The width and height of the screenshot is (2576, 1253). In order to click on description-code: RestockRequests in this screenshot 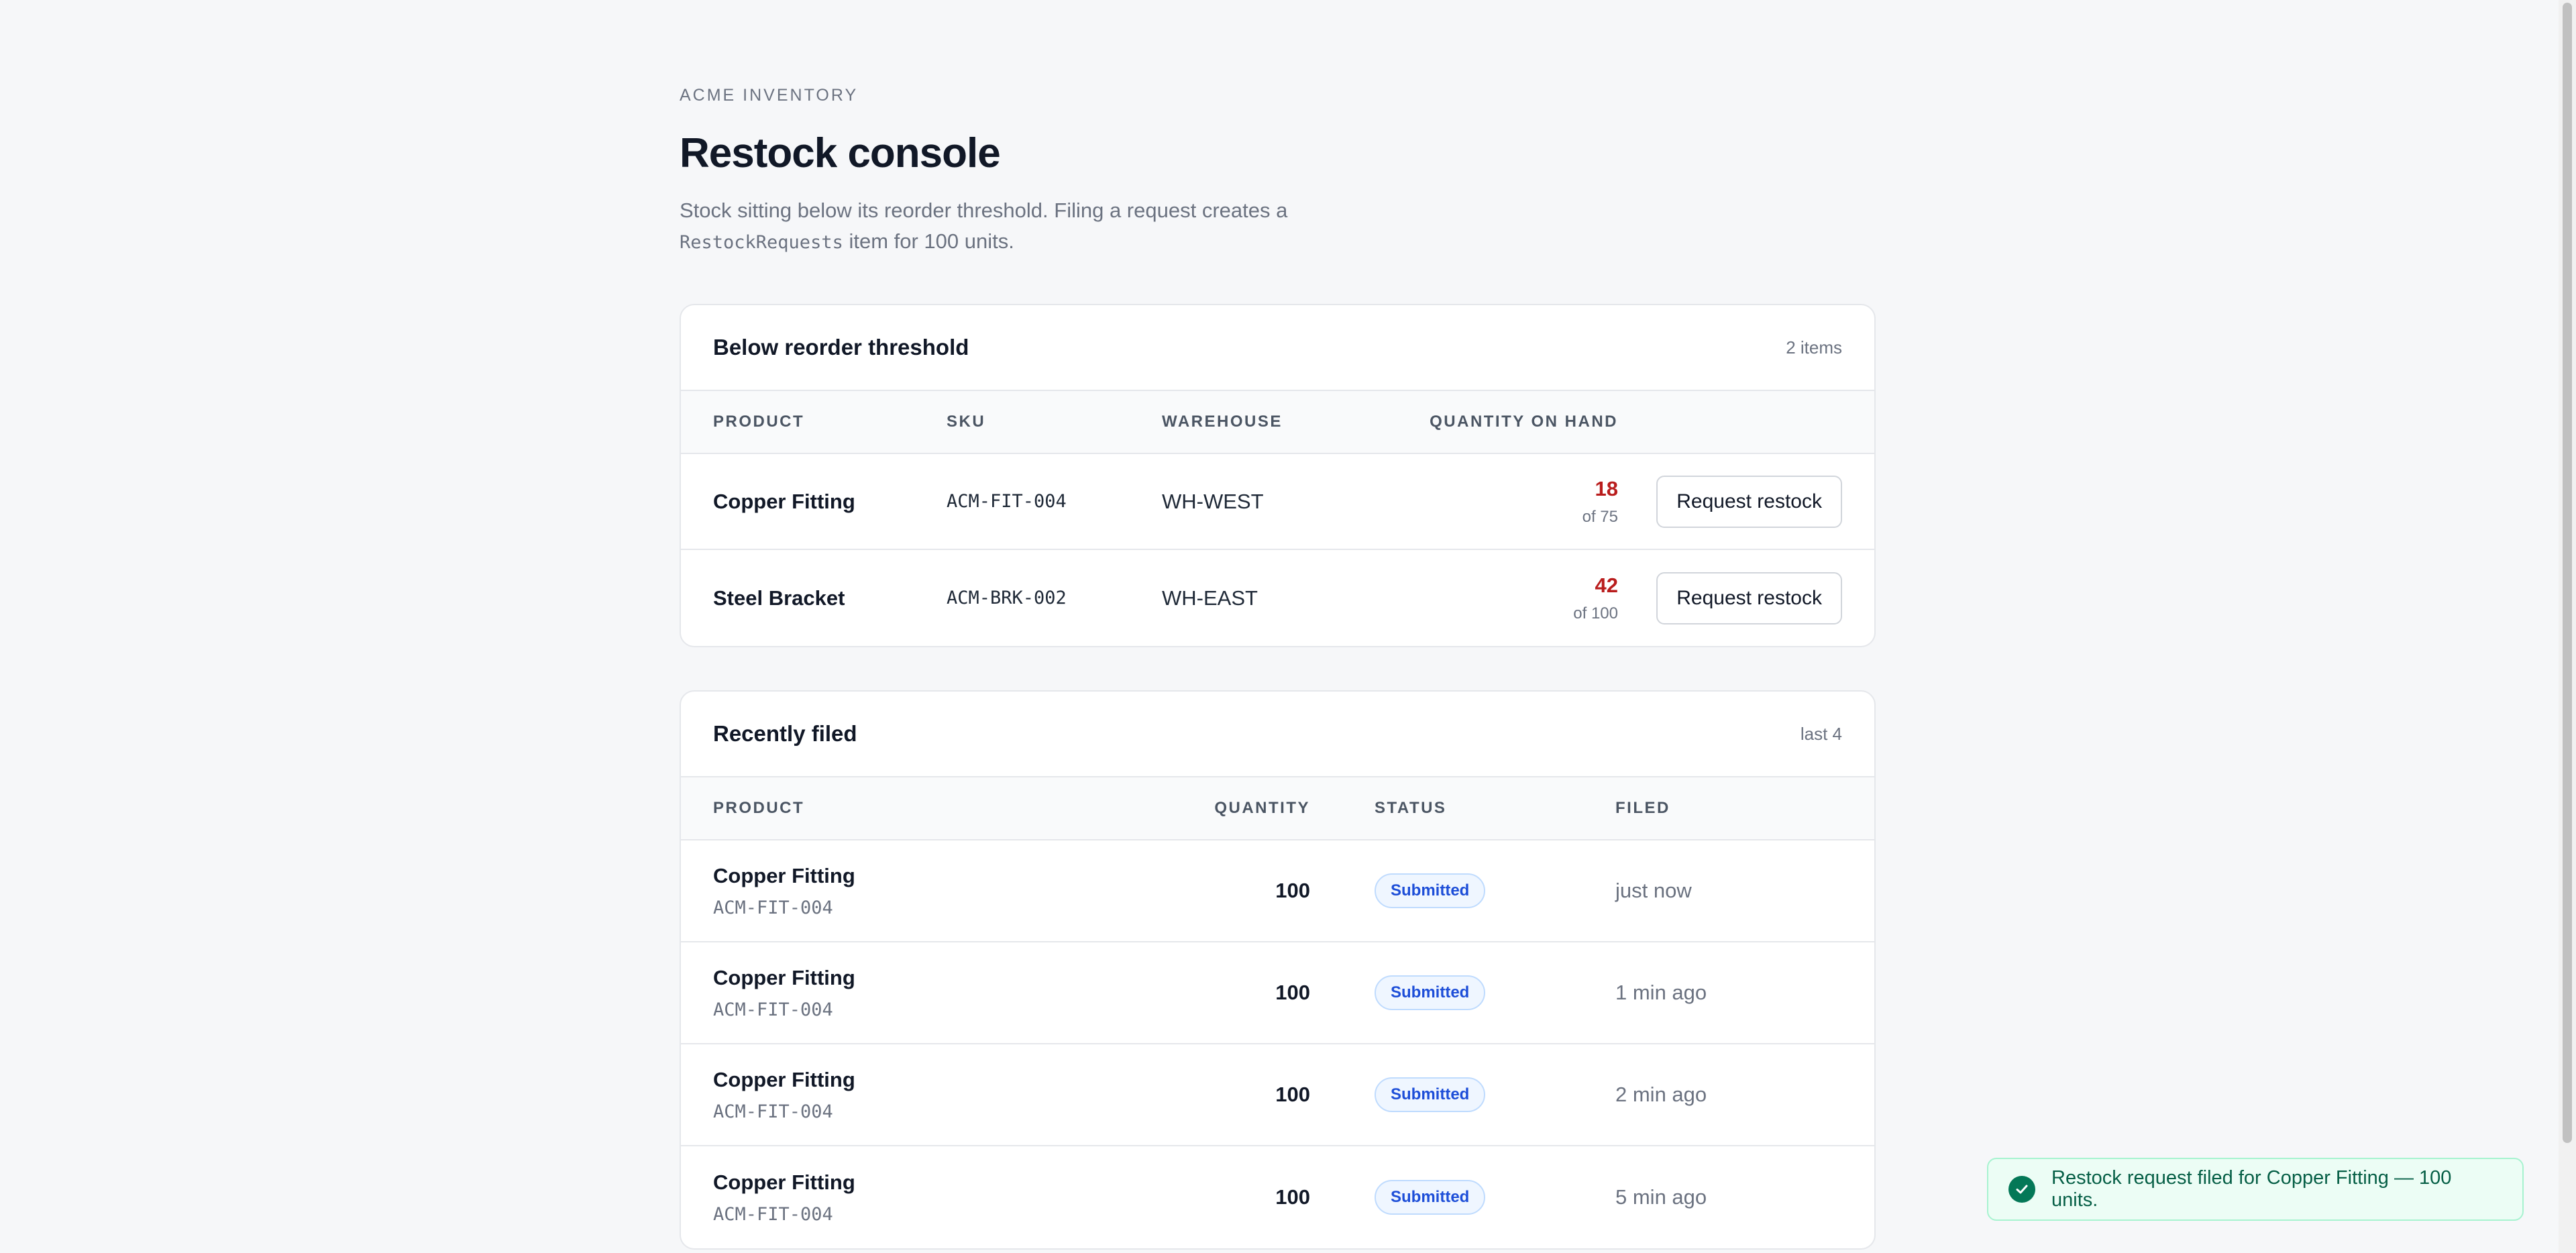, I will do `click(761, 243)`.